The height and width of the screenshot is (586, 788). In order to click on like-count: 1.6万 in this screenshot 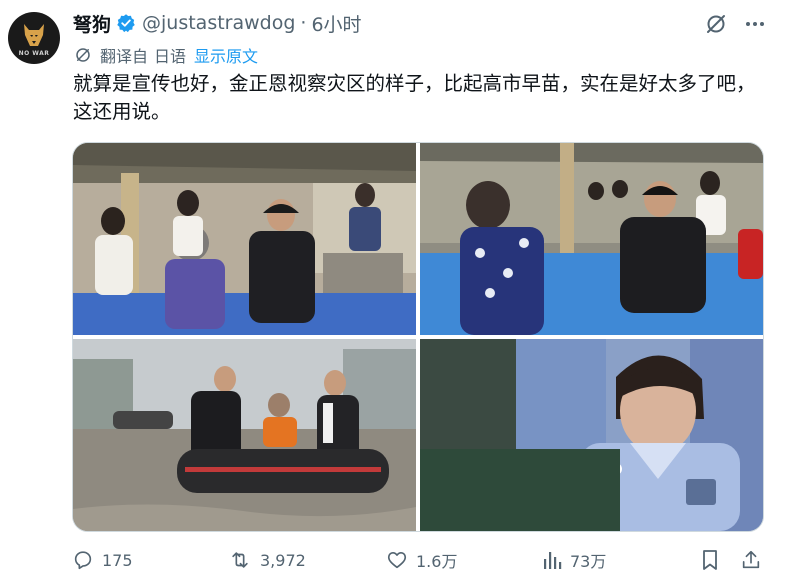, I will do `click(437, 561)`.